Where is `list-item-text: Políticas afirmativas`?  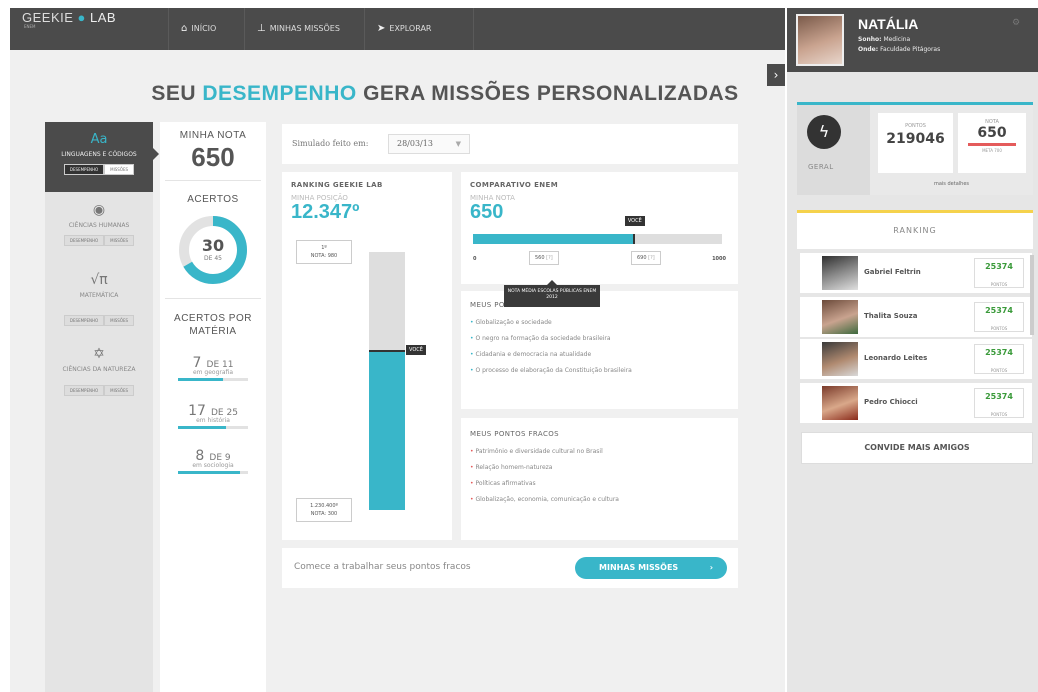
list-item-text: Políticas afirmativas is located at coordinates (505, 483).